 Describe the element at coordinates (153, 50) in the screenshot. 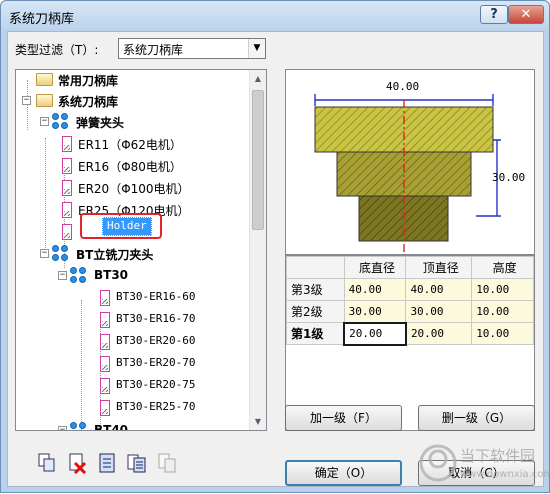

I see `type-filter-value: 系统刀柄库` at that location.